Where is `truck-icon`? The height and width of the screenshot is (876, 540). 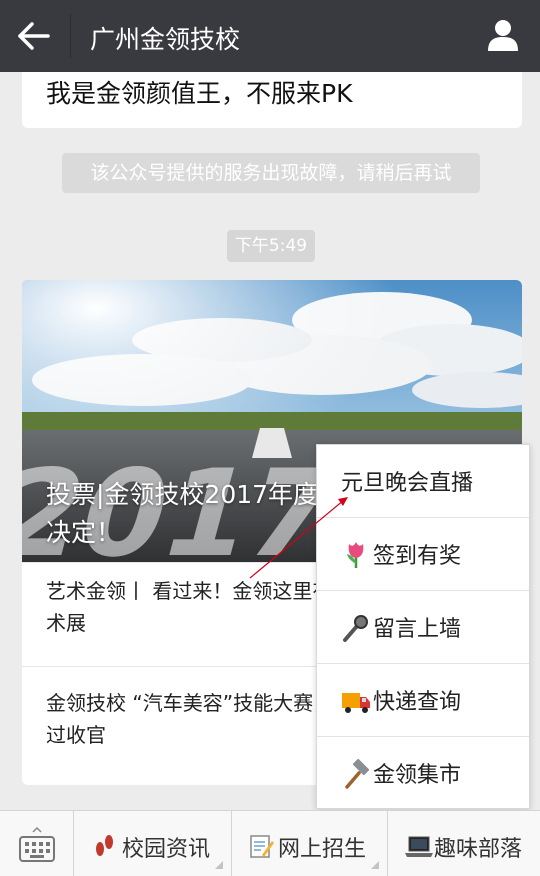 truck-icon is located at coordinates (356, 703).